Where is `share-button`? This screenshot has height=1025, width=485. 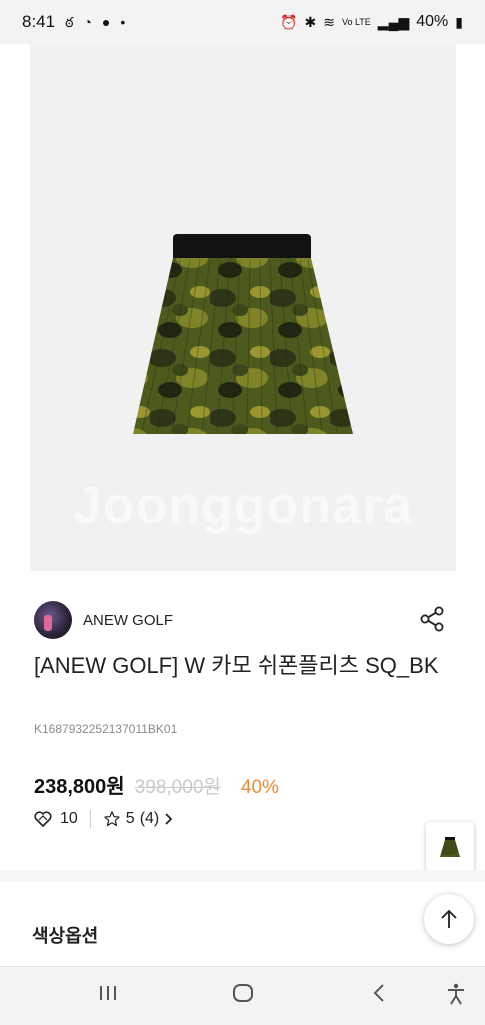
share-button is located at coordinates (432, 619).